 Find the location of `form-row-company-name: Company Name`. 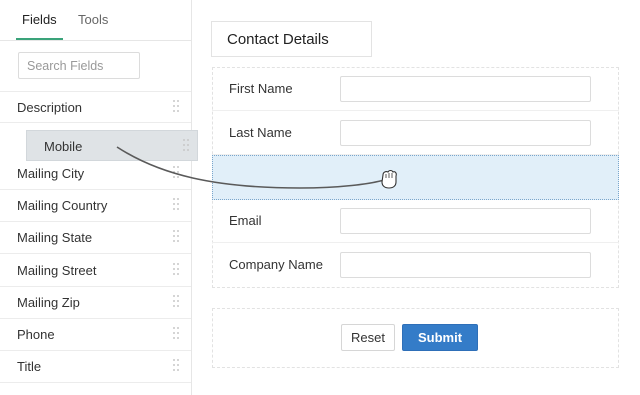

form-row-company-name: Company Name is located at coordinates (415, 265).